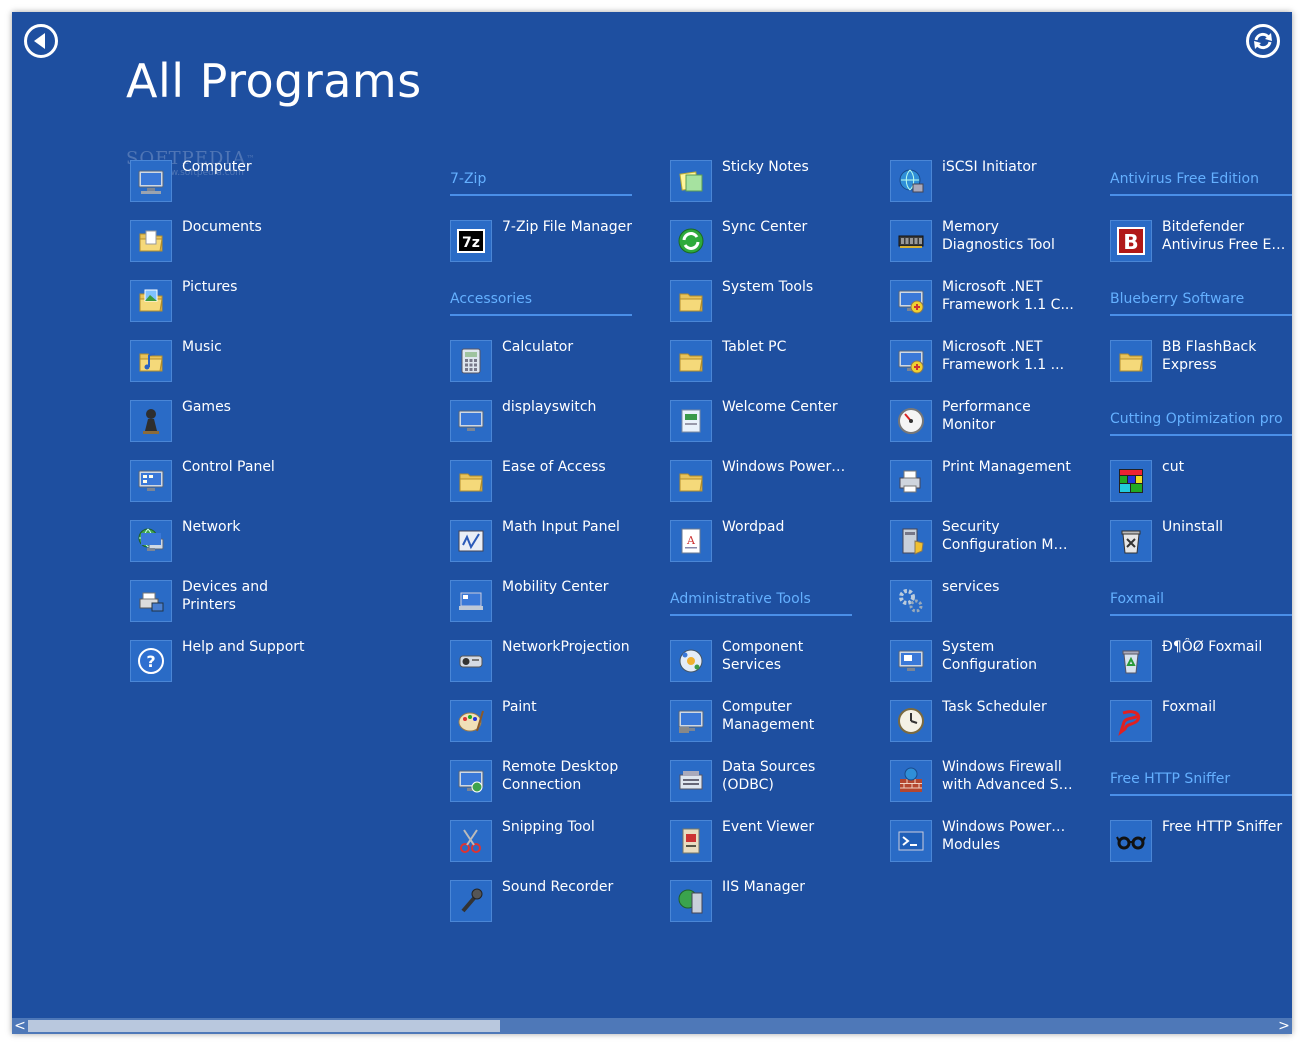 Image resolution: width=1312 pixels, height=1054 pixels. I want to click on welcome-center-icon, so click(691, 421).